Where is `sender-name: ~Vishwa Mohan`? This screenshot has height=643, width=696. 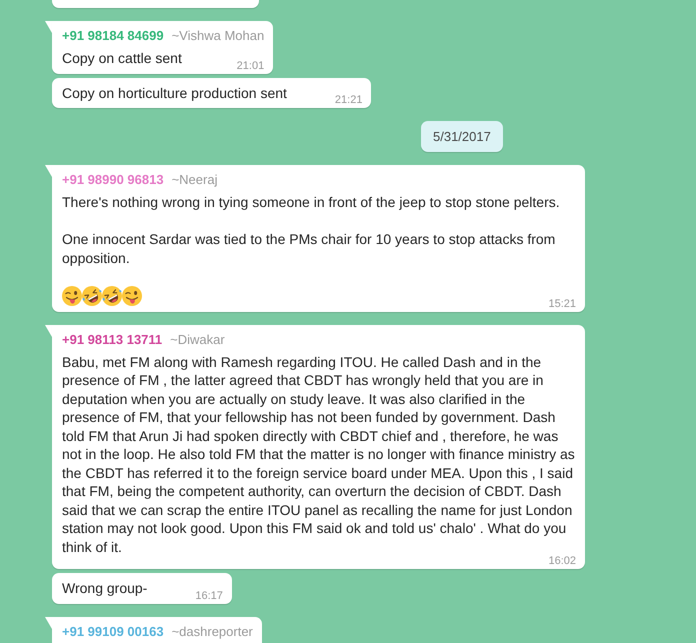 sender-name: ~Vishwa Mohan is located at coordinates (218, 36).